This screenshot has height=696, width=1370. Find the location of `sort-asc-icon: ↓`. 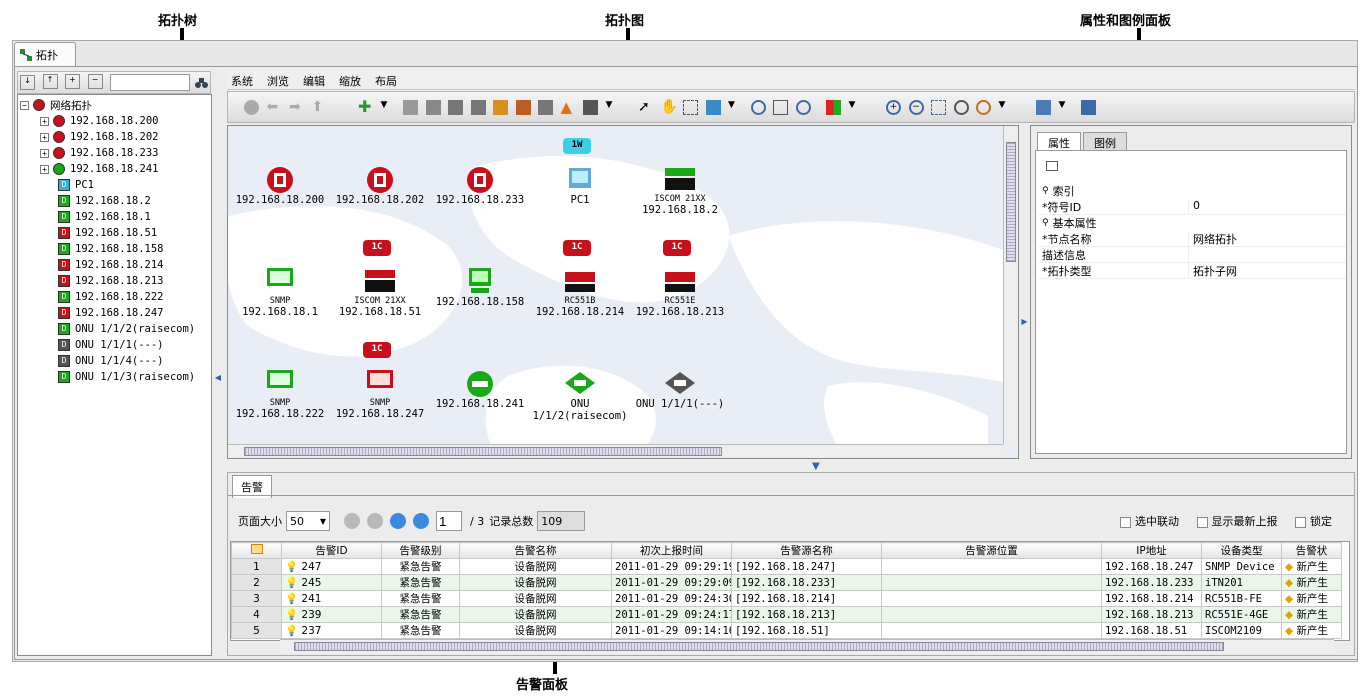

sort-asc-icon: ↓ is located at coordinates (27, 82).